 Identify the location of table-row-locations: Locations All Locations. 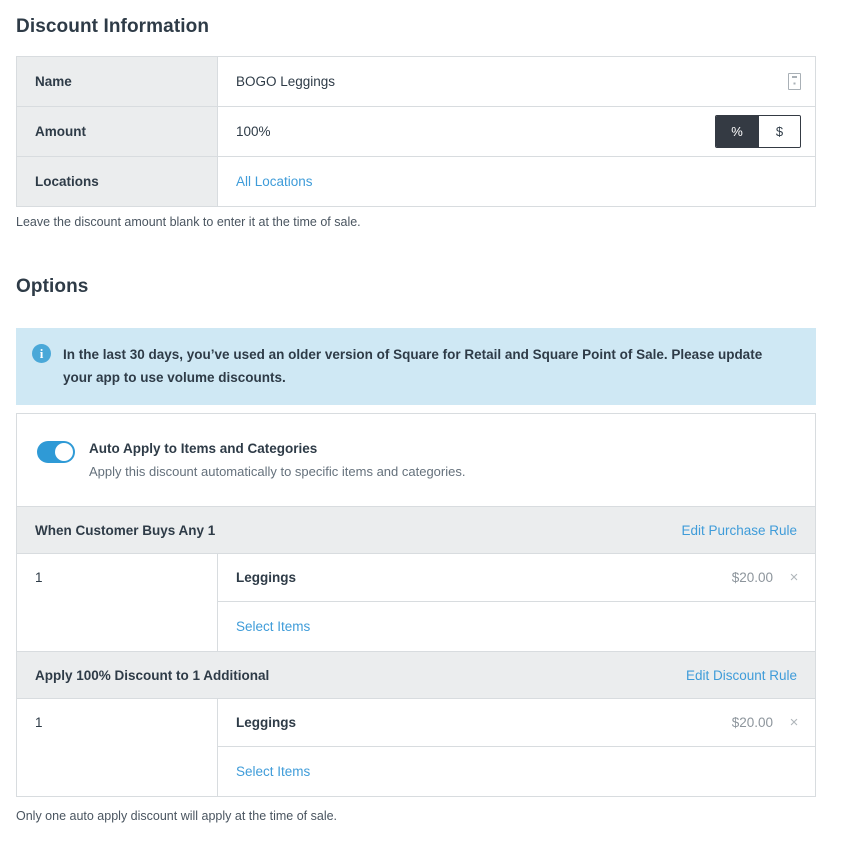
(416, 181).